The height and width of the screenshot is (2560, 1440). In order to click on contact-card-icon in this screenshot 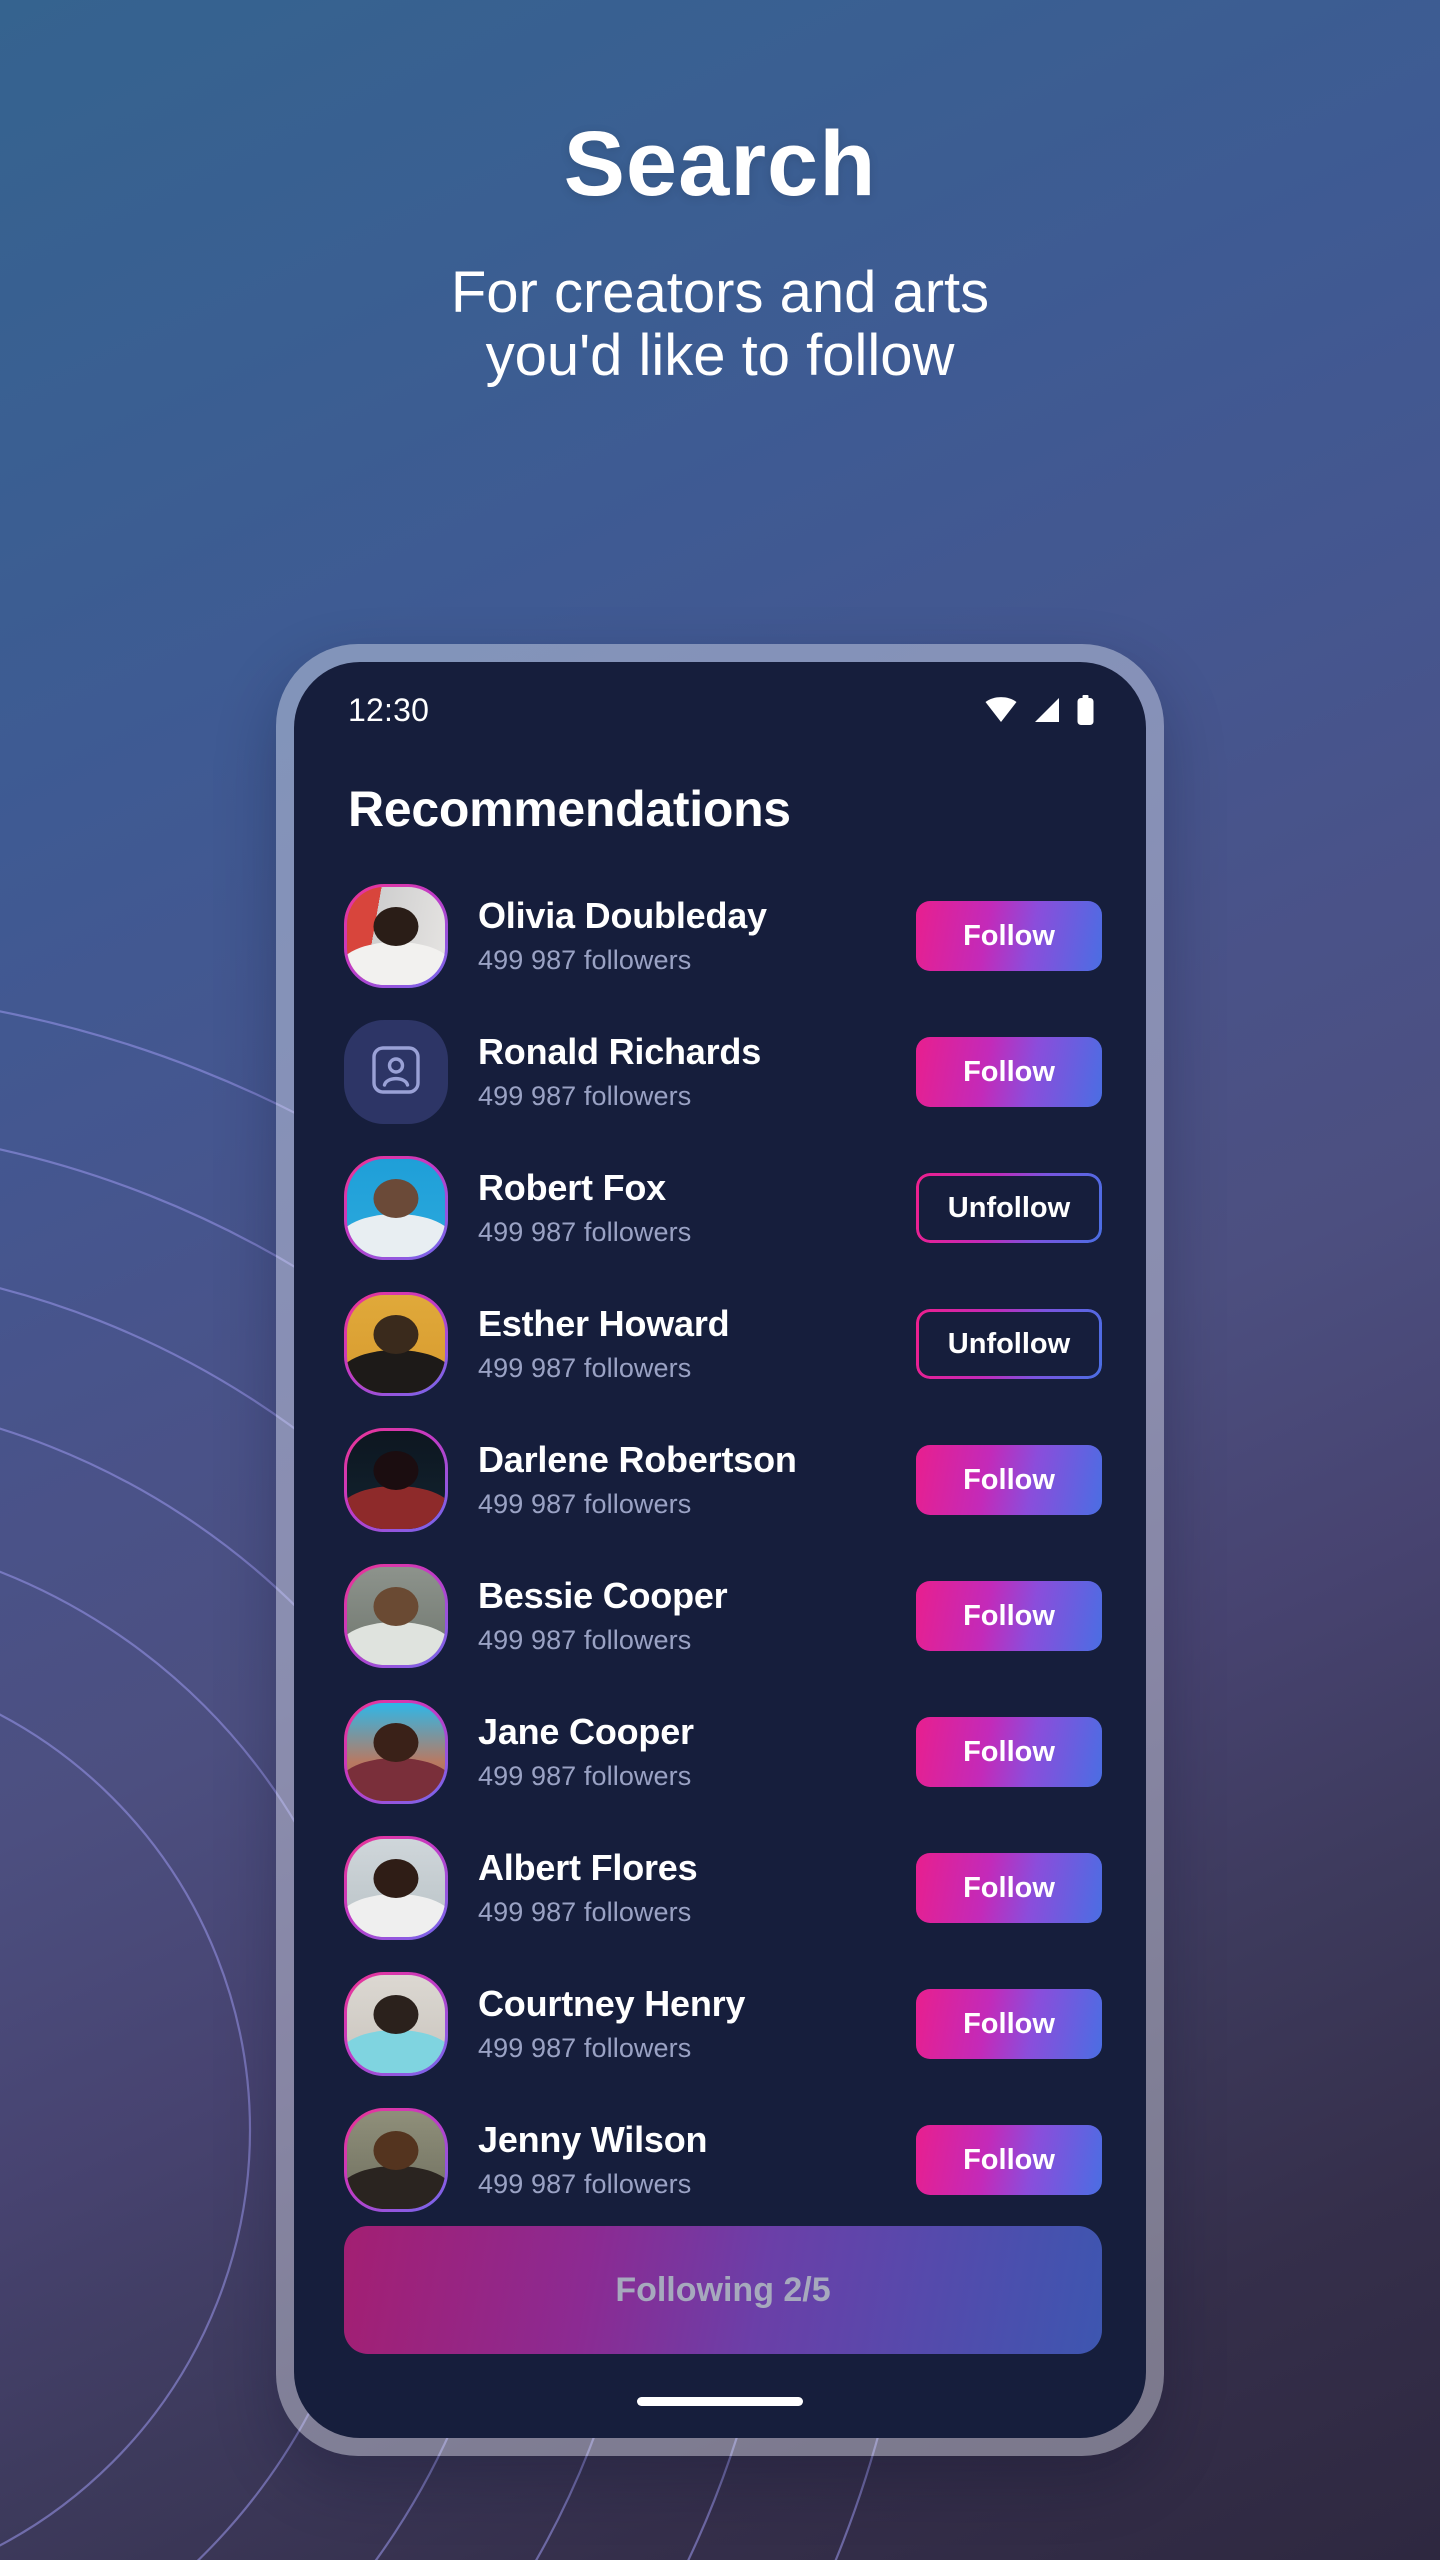, I will do `click(396, 1072)`.